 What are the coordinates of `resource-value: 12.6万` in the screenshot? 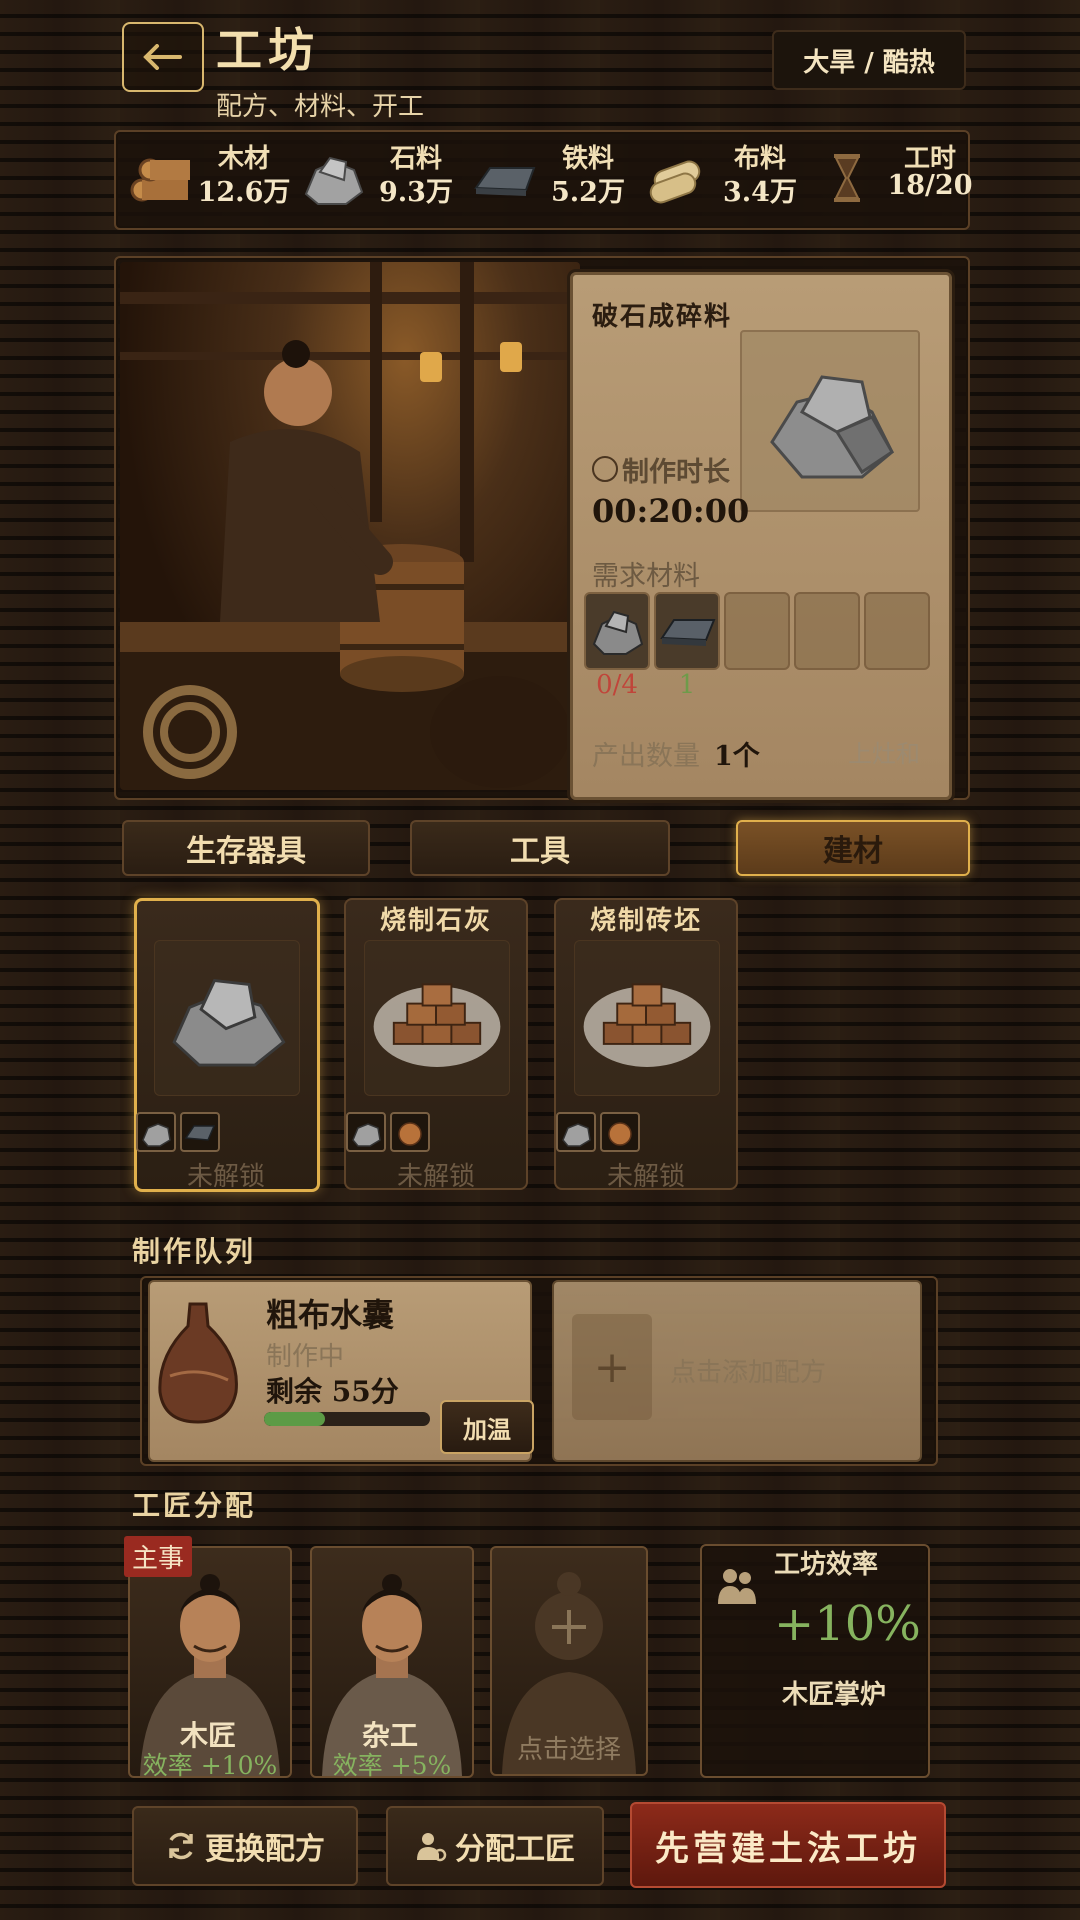 It's located at (244, 192).